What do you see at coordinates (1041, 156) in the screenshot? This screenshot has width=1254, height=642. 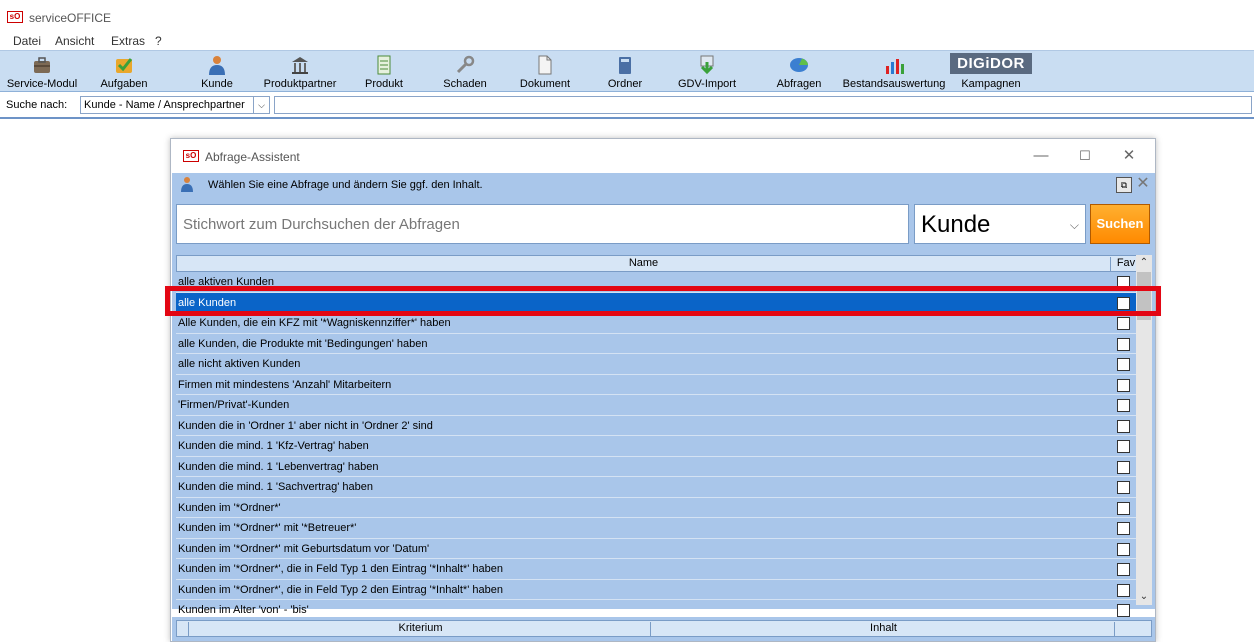 I see `minimize-button: —` at bounding box center [1041, 156].